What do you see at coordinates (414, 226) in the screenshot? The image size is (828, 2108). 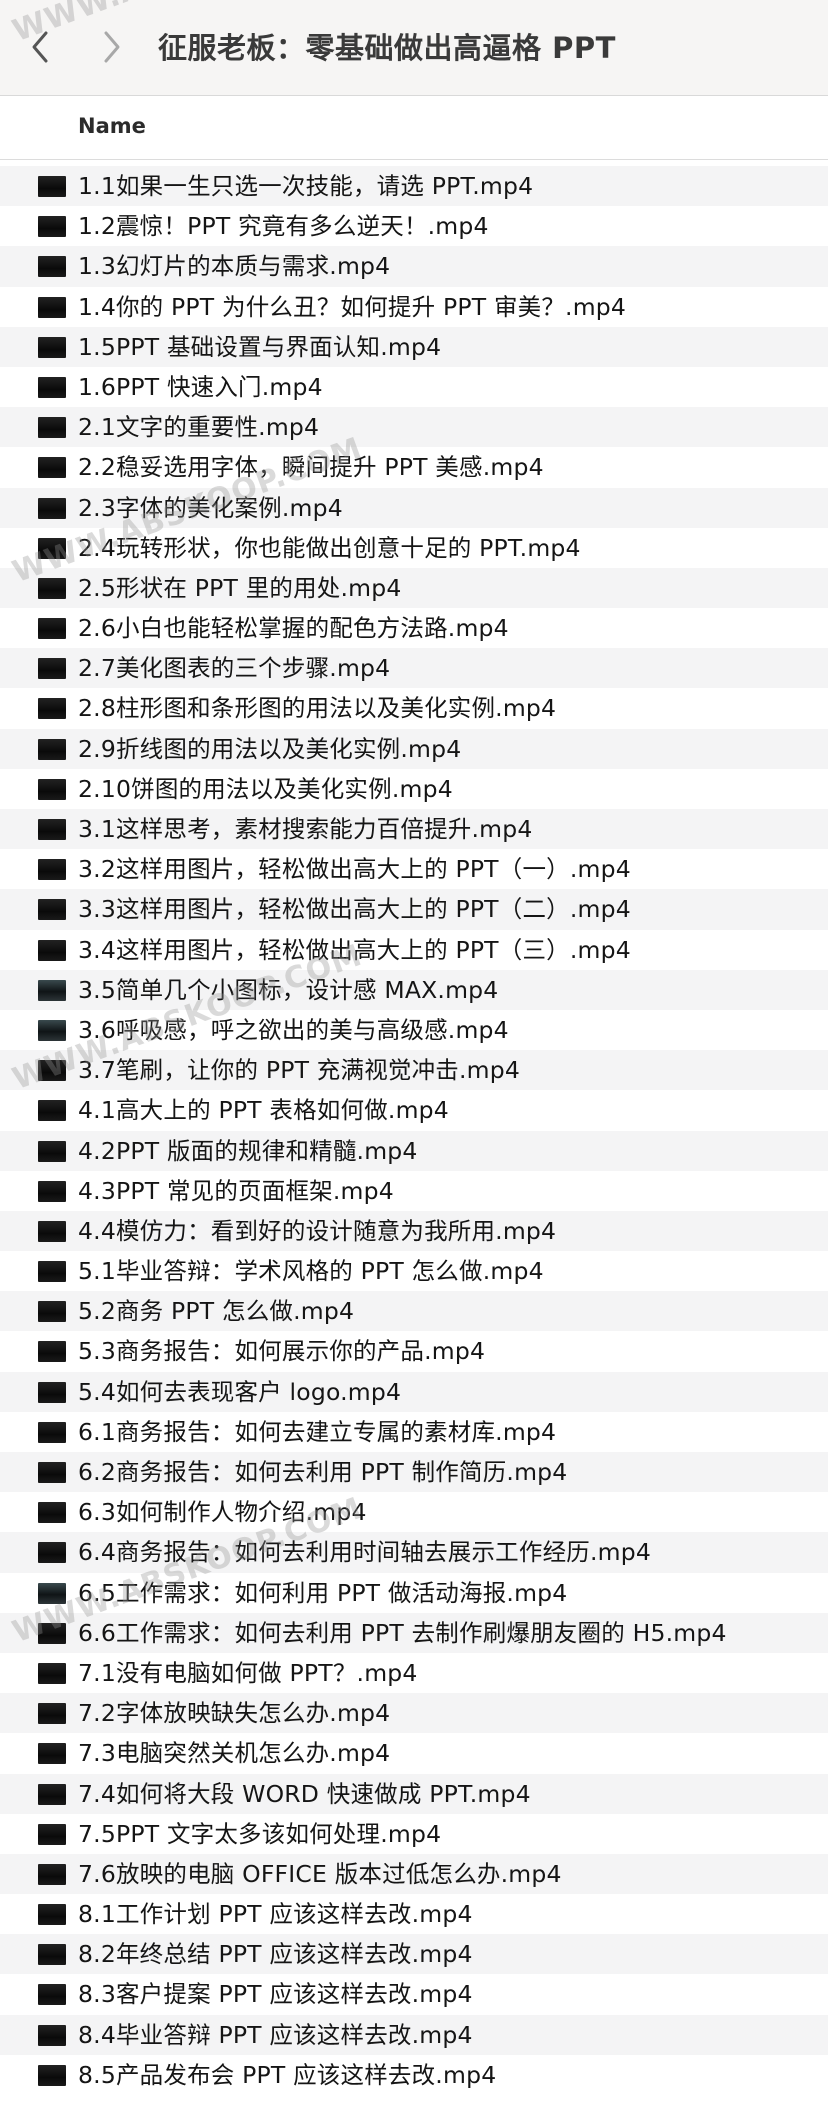 I see `file-row: 1.2震惊！PPT 究竟有多么逆天！.mp4` at bounding box center [414, 226].